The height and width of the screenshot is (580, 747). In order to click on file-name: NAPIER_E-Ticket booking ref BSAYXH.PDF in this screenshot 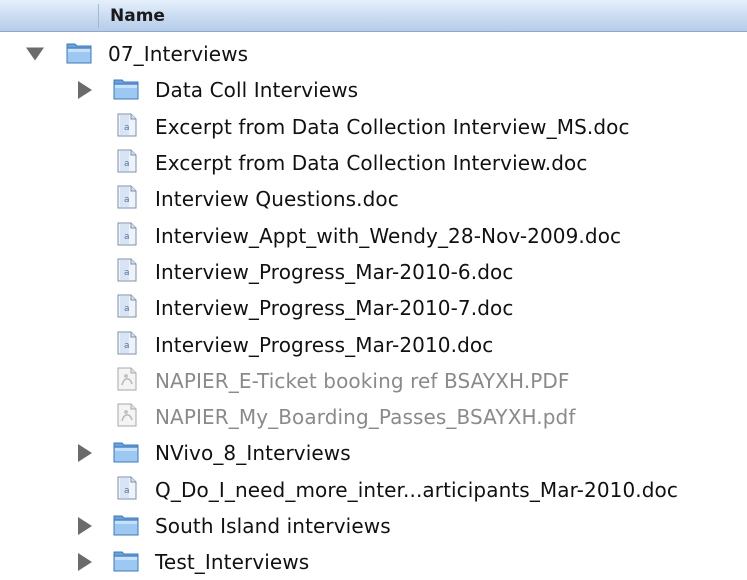, I will do `click(362, 380)`.